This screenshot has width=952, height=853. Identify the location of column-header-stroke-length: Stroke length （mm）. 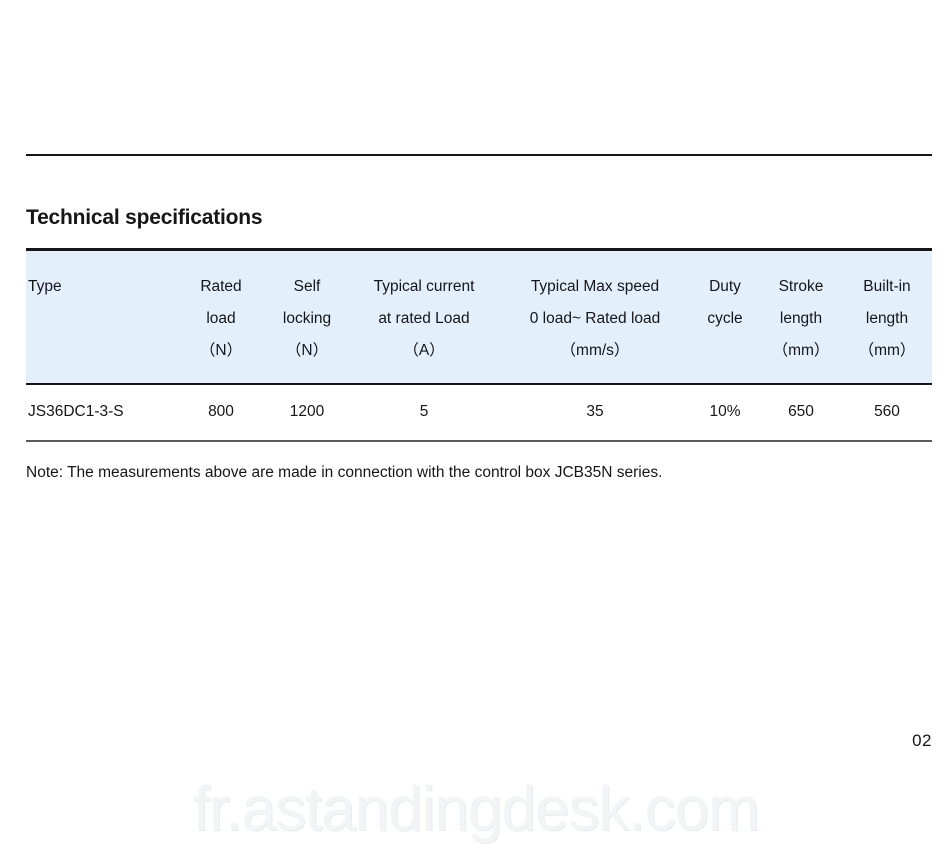
(801, 316).